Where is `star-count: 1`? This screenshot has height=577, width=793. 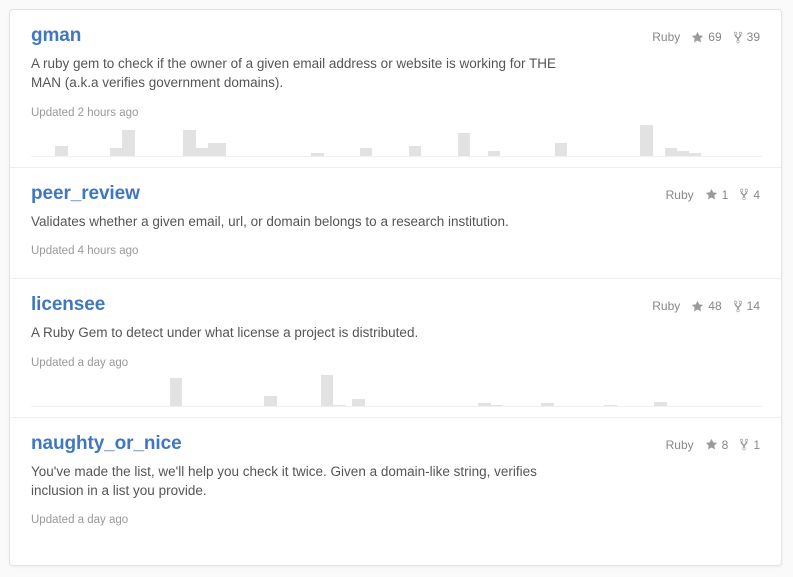 star-count: 1 is located at coordinates (725, 194).